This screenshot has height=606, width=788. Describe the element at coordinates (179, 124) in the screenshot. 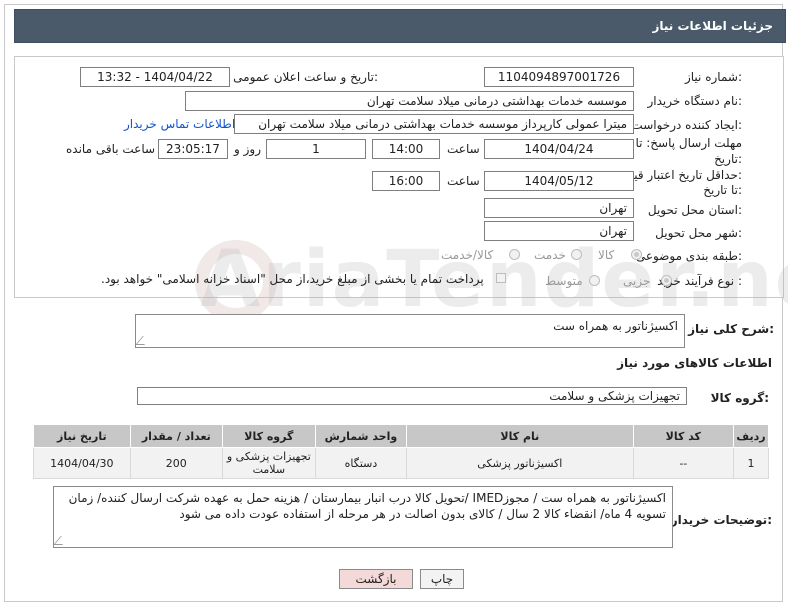

I see `buyer-contact-link: اطلاعات تماس خریدار` at that location.